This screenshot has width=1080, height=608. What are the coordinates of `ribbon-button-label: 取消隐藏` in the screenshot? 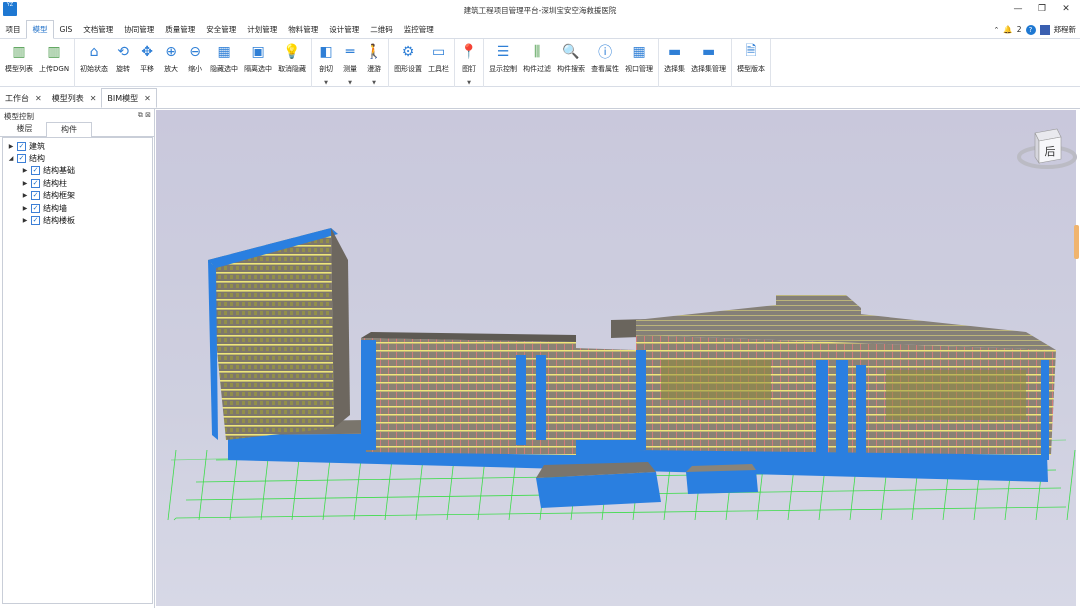 It's located at (292, 69).